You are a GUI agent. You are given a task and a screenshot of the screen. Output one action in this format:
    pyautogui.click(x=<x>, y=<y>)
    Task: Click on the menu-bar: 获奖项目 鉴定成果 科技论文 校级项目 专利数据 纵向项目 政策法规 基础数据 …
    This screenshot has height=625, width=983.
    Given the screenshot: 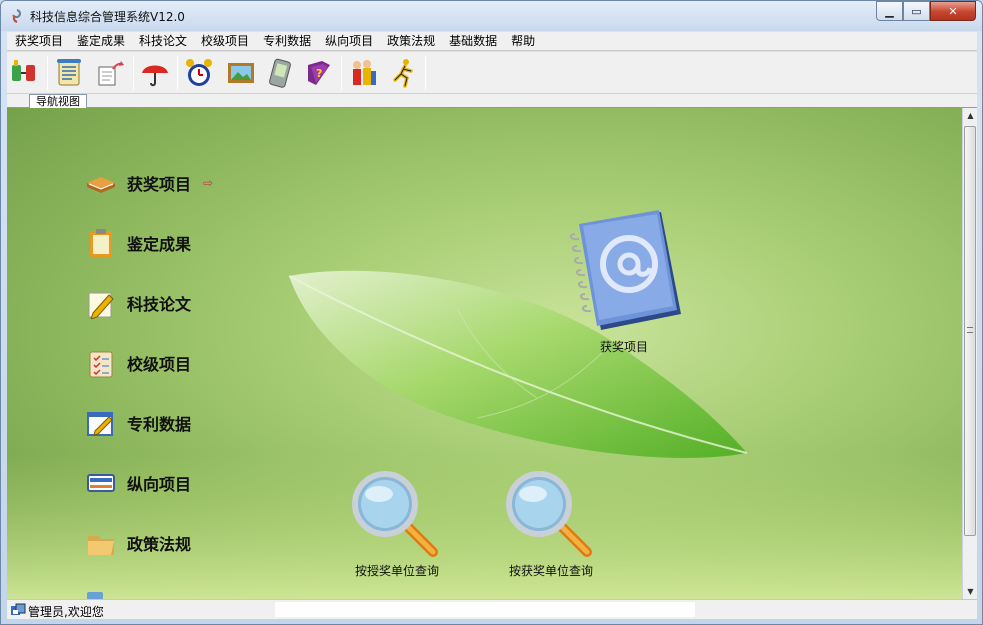 What is the action you would take?
    pyautogui.click(x=492, y=41)
    